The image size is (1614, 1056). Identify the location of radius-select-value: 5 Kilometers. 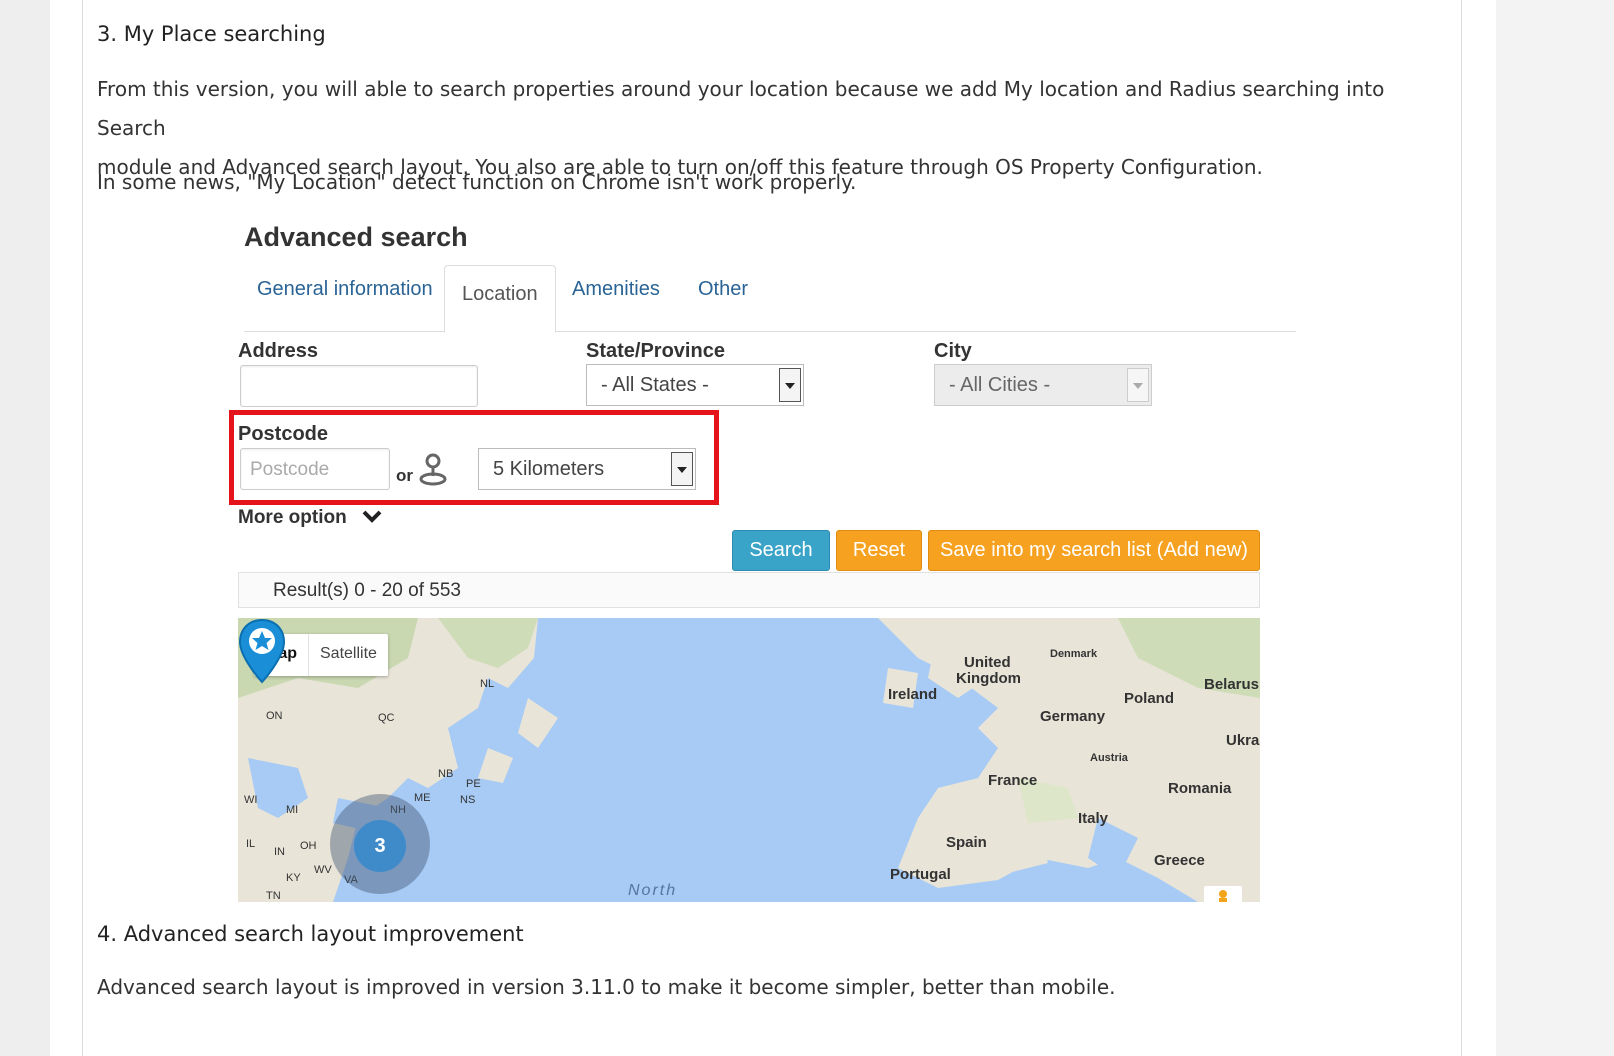
(549, 469).